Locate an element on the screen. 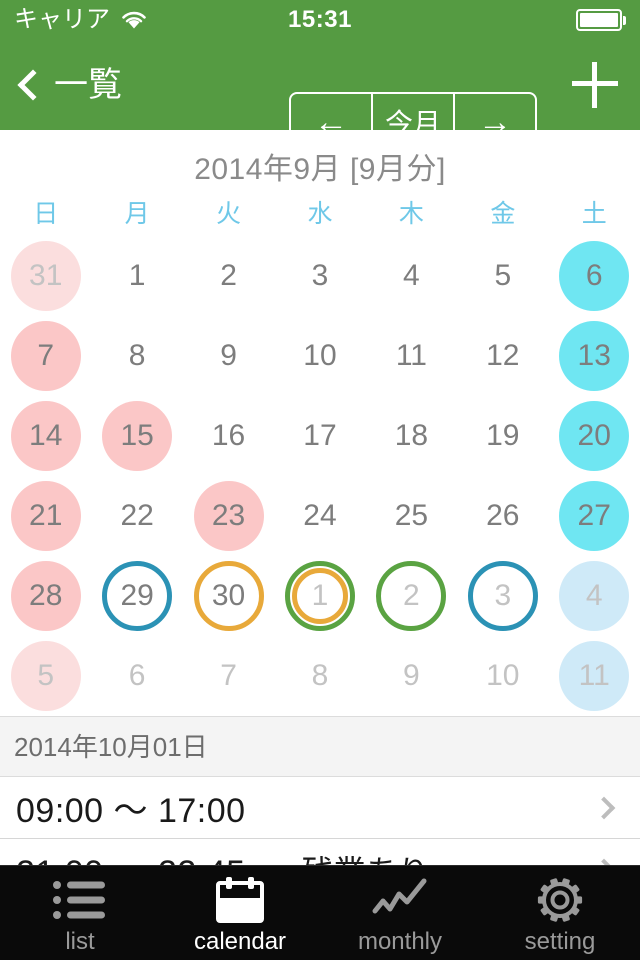 Image resolution: width=640 pixels, height=960 pixels. tab-monthly: monthly is located at coordinates (400, 913).